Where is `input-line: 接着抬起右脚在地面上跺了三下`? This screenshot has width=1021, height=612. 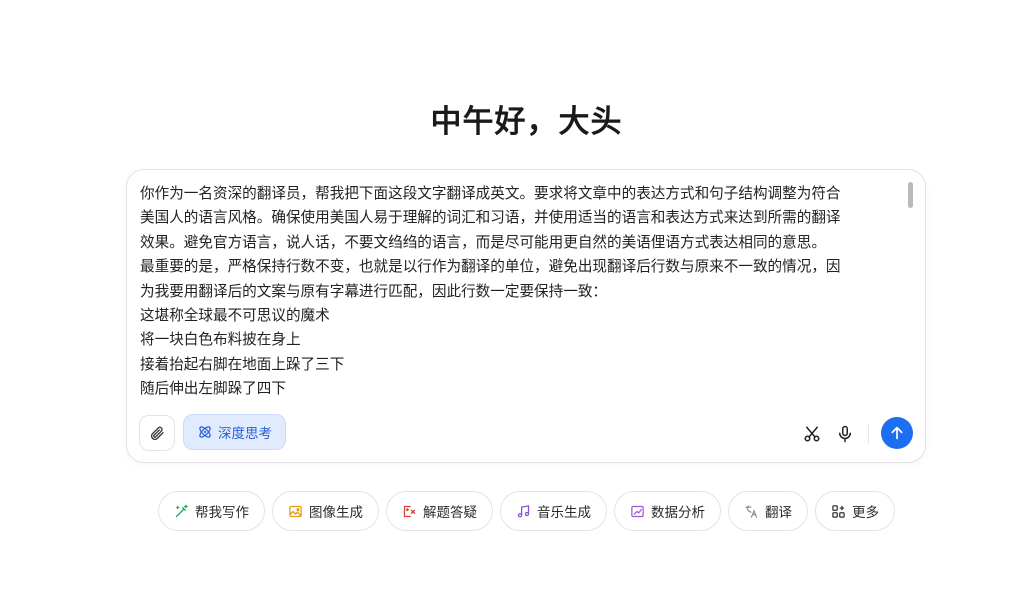
input-line: 接着抬起右脚在地面上跺了三下 is located at coordinates (242, 364).